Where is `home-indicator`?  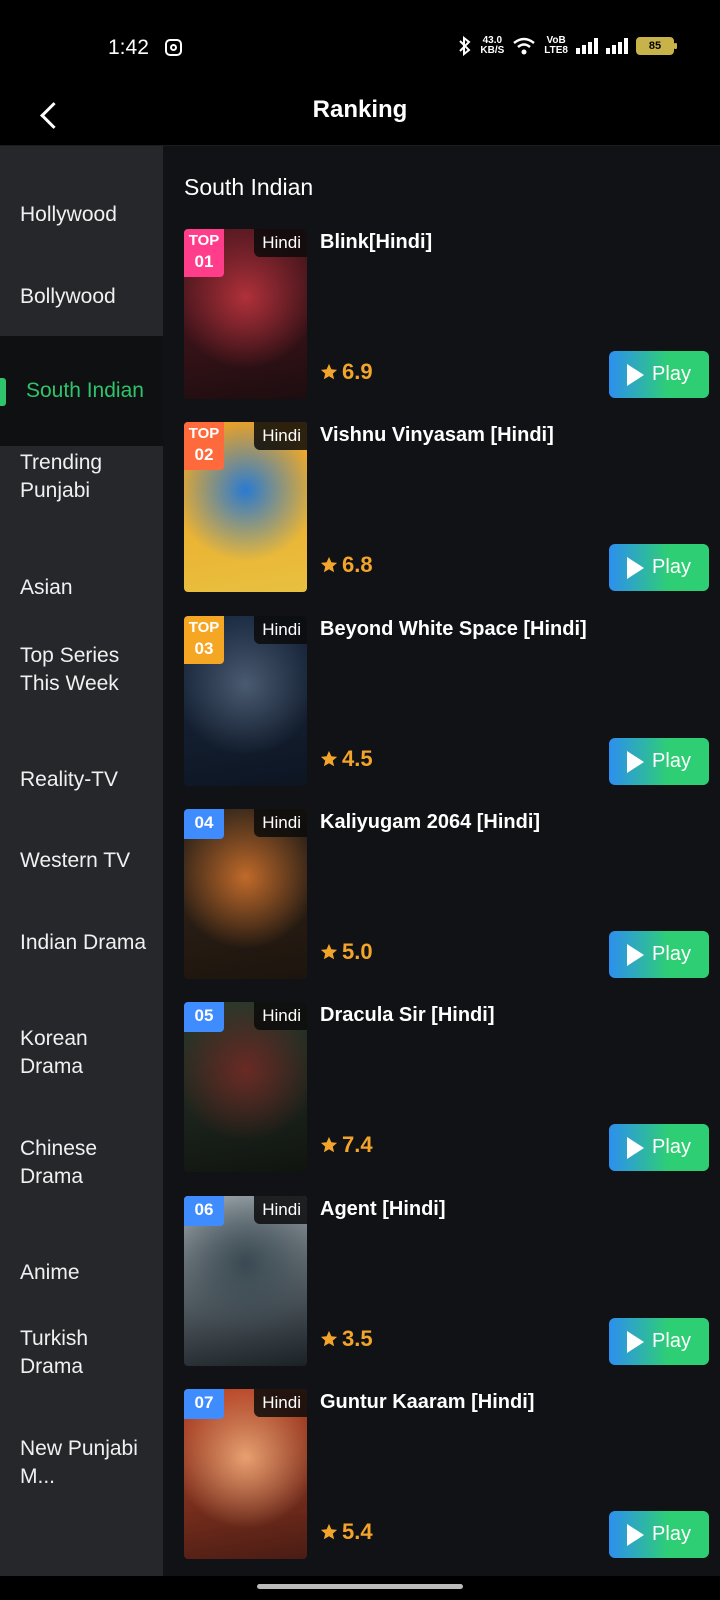
home-indicator is located at coordinates (360, 1586).